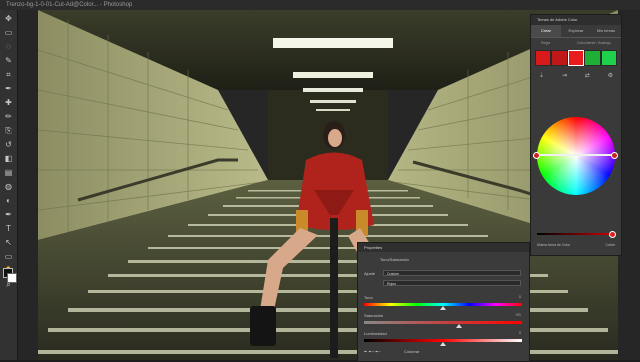  What do you see at coordinates (610, 75) in the screenshot?
I see `settings-icon: ⚙` at bounding box center [610, 75].